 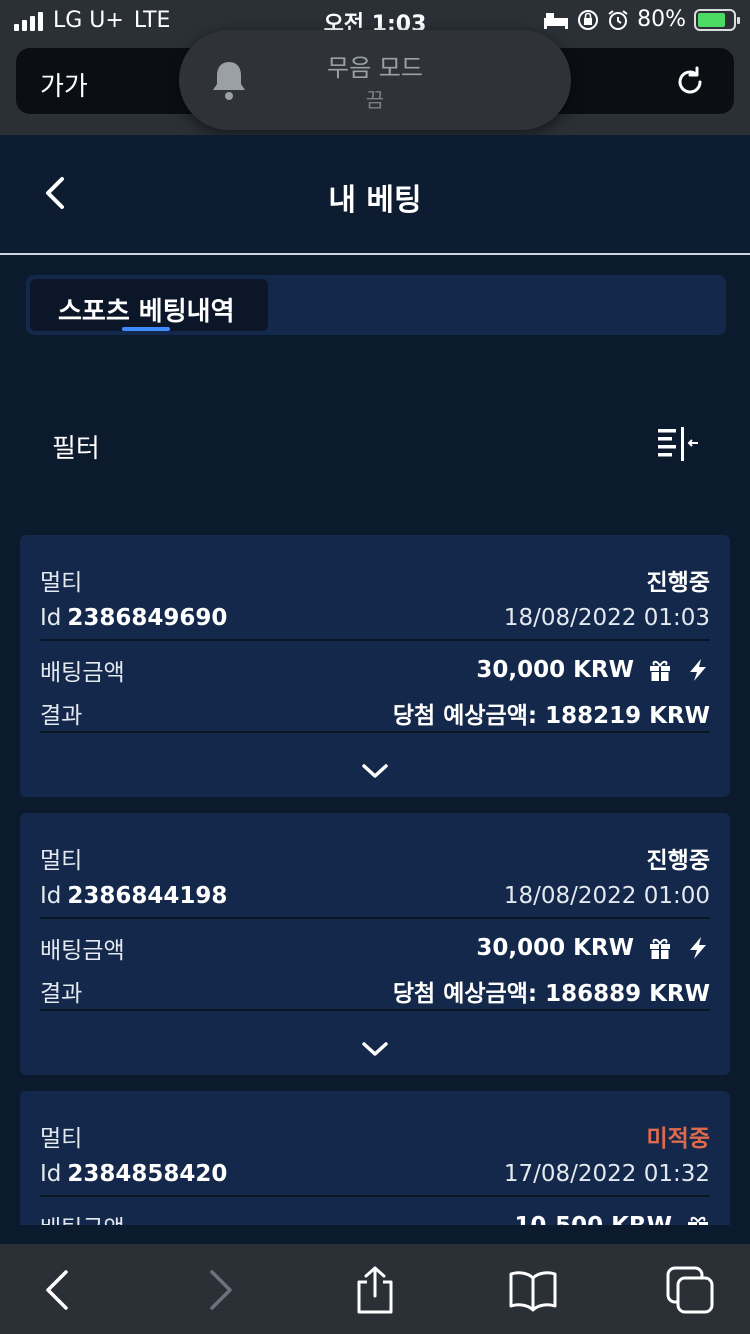 I want to click on battery-icon, so click(x=717, y=19).